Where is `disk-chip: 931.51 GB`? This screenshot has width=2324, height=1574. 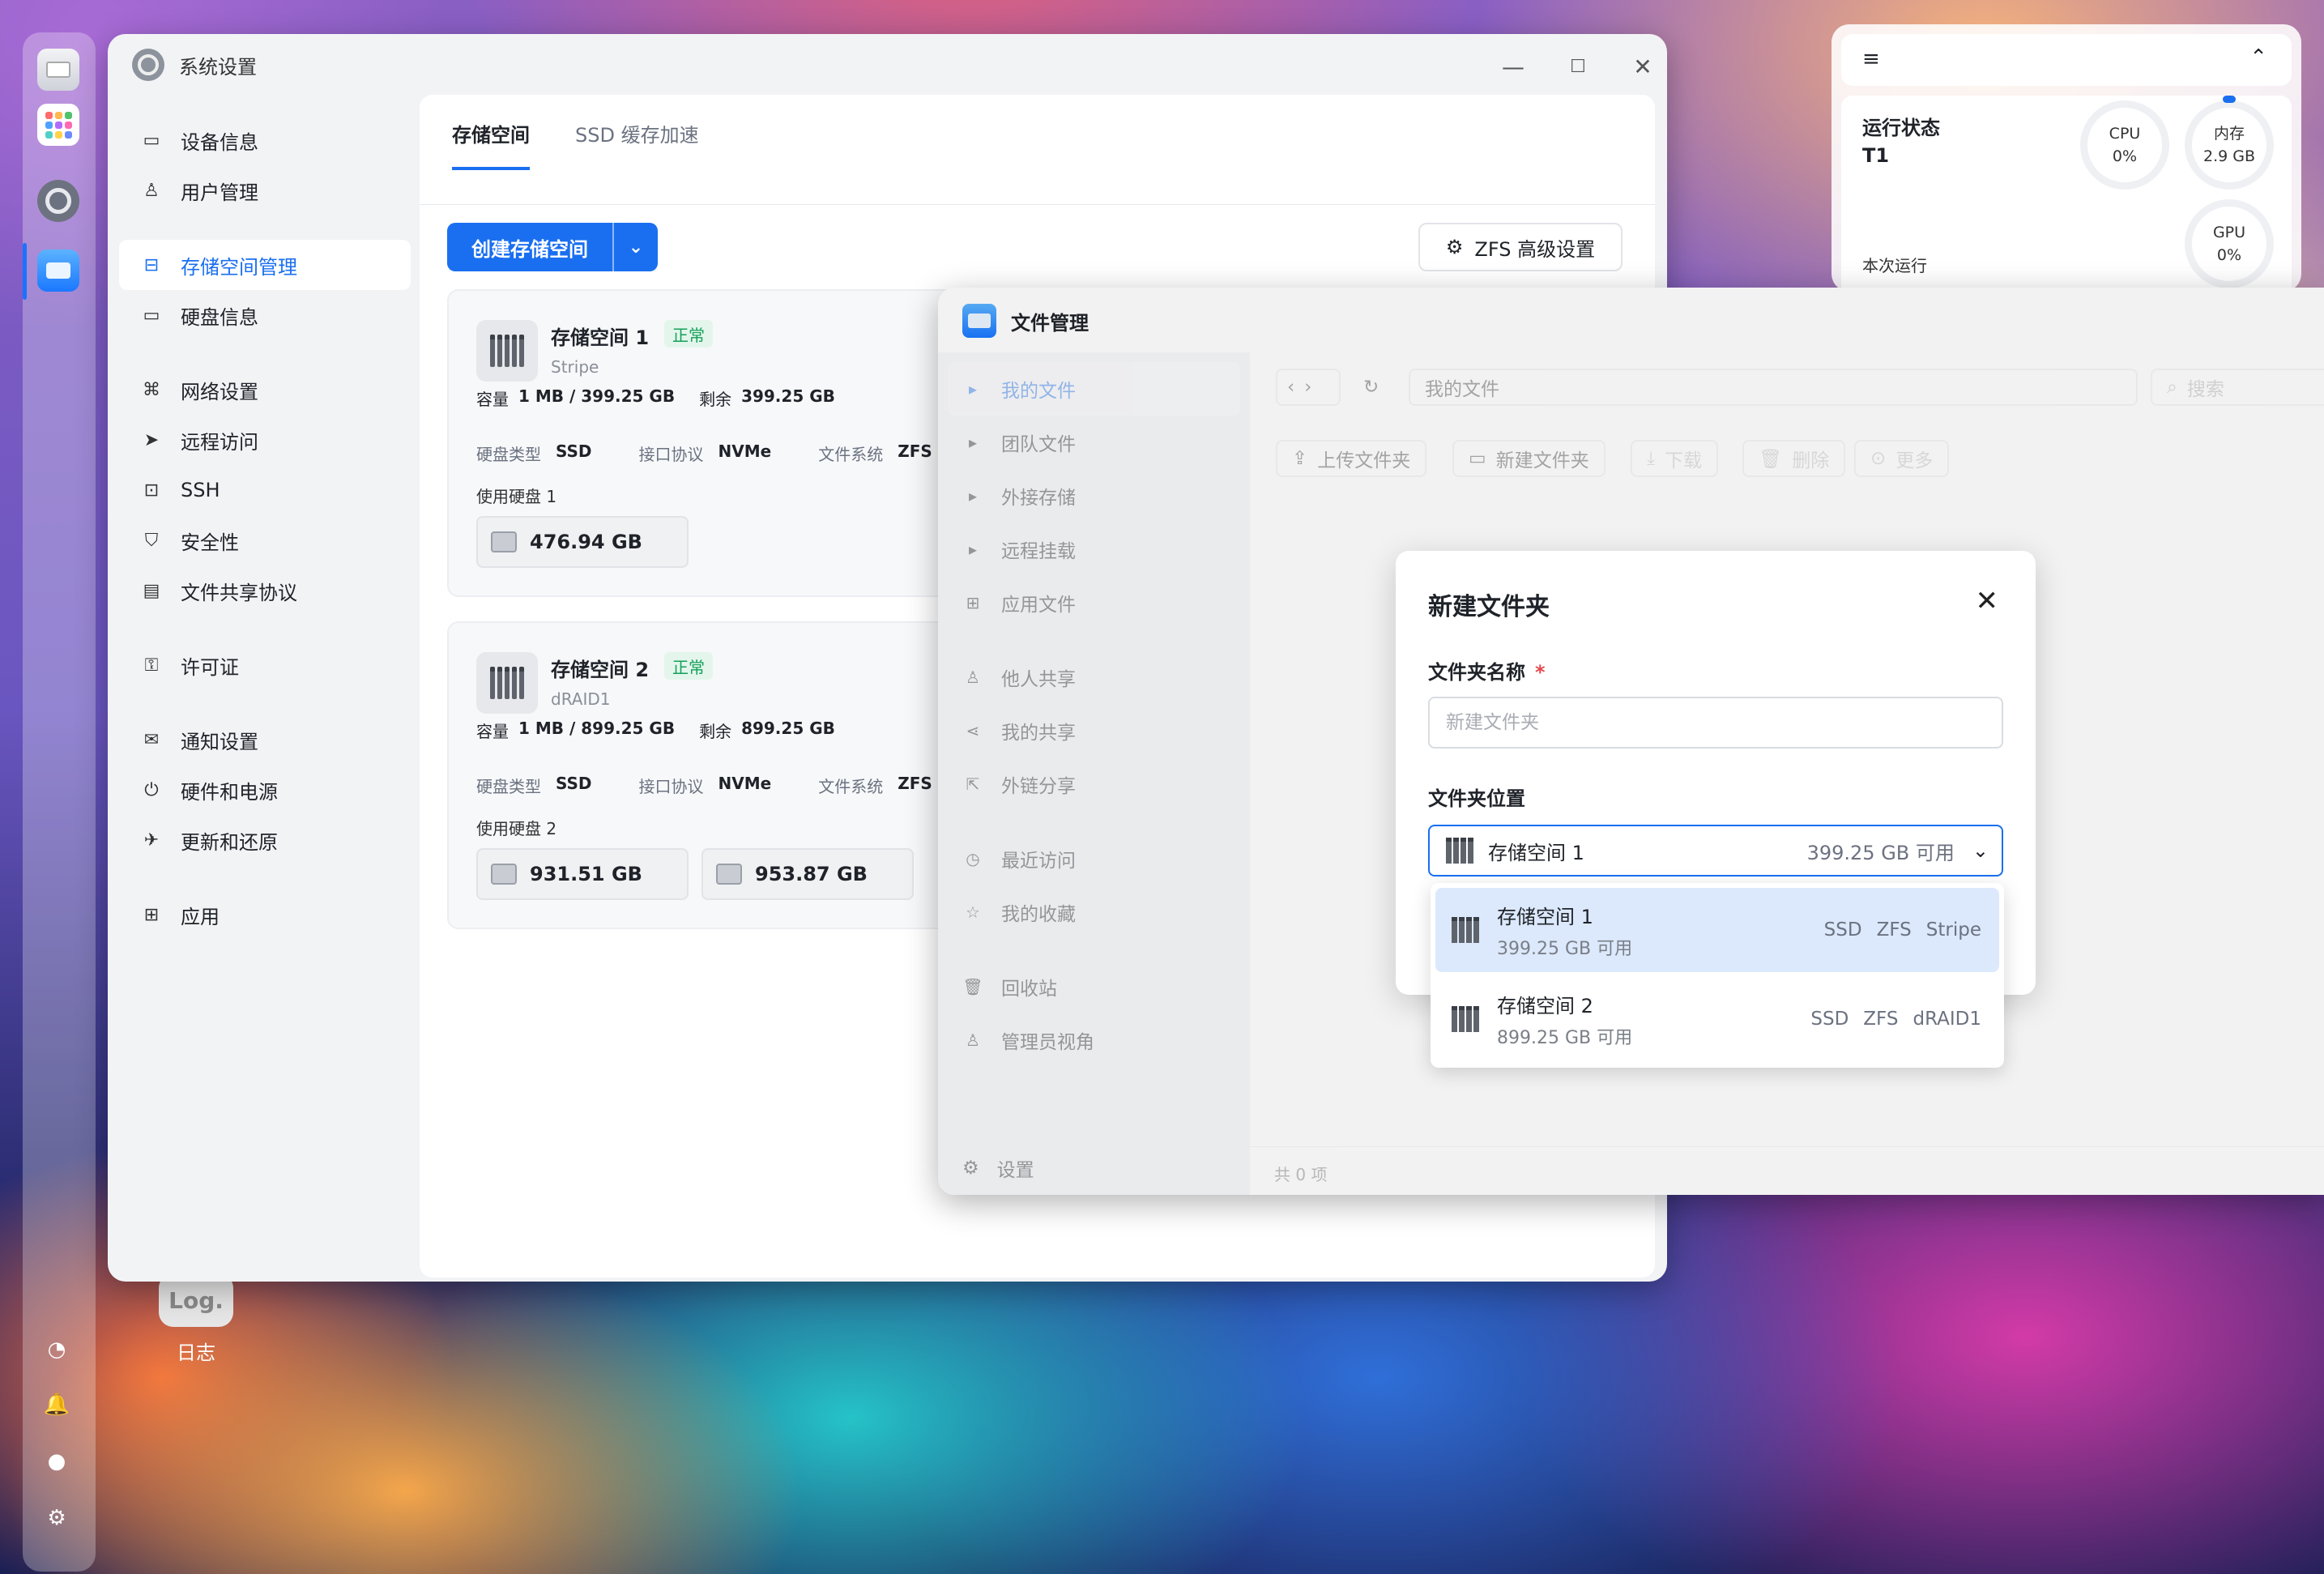 disk-chip: 931.51 GB is located at coordinates (582, 874).